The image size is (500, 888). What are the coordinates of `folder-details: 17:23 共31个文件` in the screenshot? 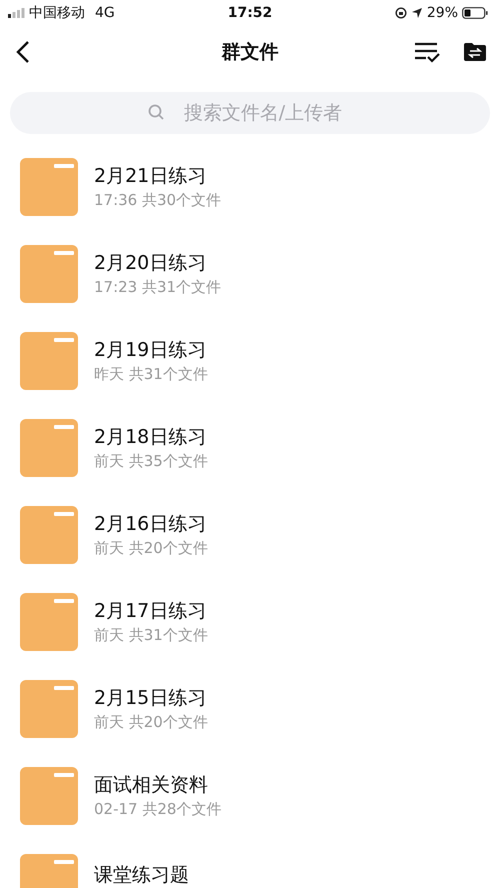 It's located at (158, 287).